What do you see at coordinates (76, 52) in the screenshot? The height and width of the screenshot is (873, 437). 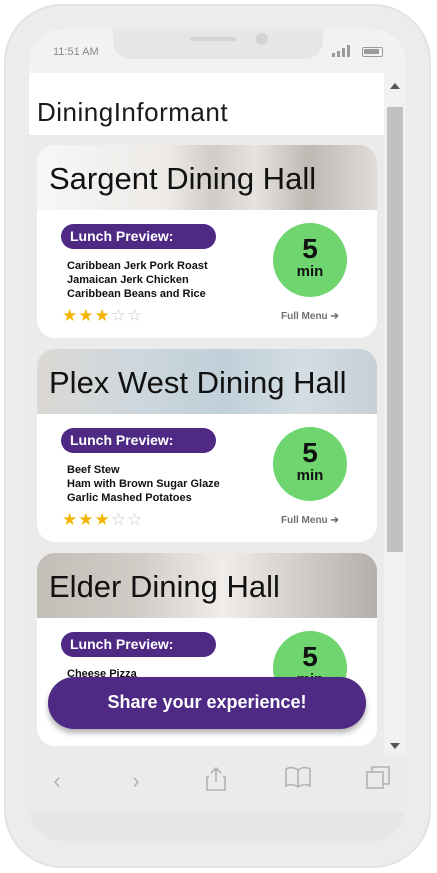 I see `status-time: 11:51 AM` at bounding box center [76, 52].